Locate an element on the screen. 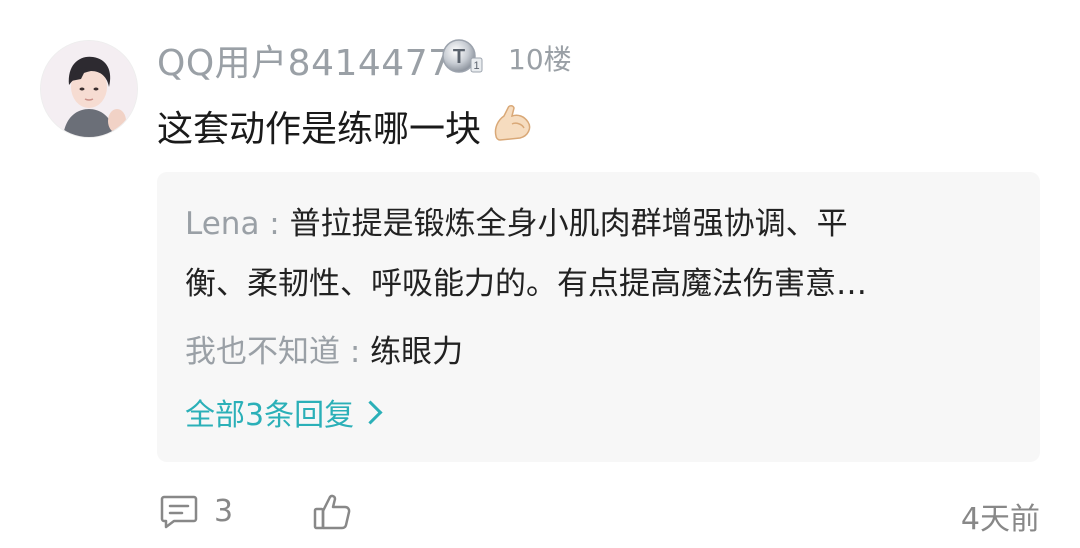 The image size is (1080, 548). reply-item: 我也不知道 : 练眼力 is located at coordinates (600, 352).